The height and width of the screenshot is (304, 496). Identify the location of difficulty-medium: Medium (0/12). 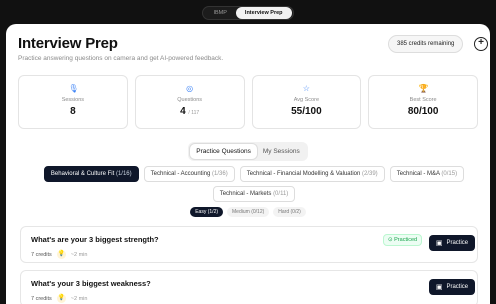
(248, 212).